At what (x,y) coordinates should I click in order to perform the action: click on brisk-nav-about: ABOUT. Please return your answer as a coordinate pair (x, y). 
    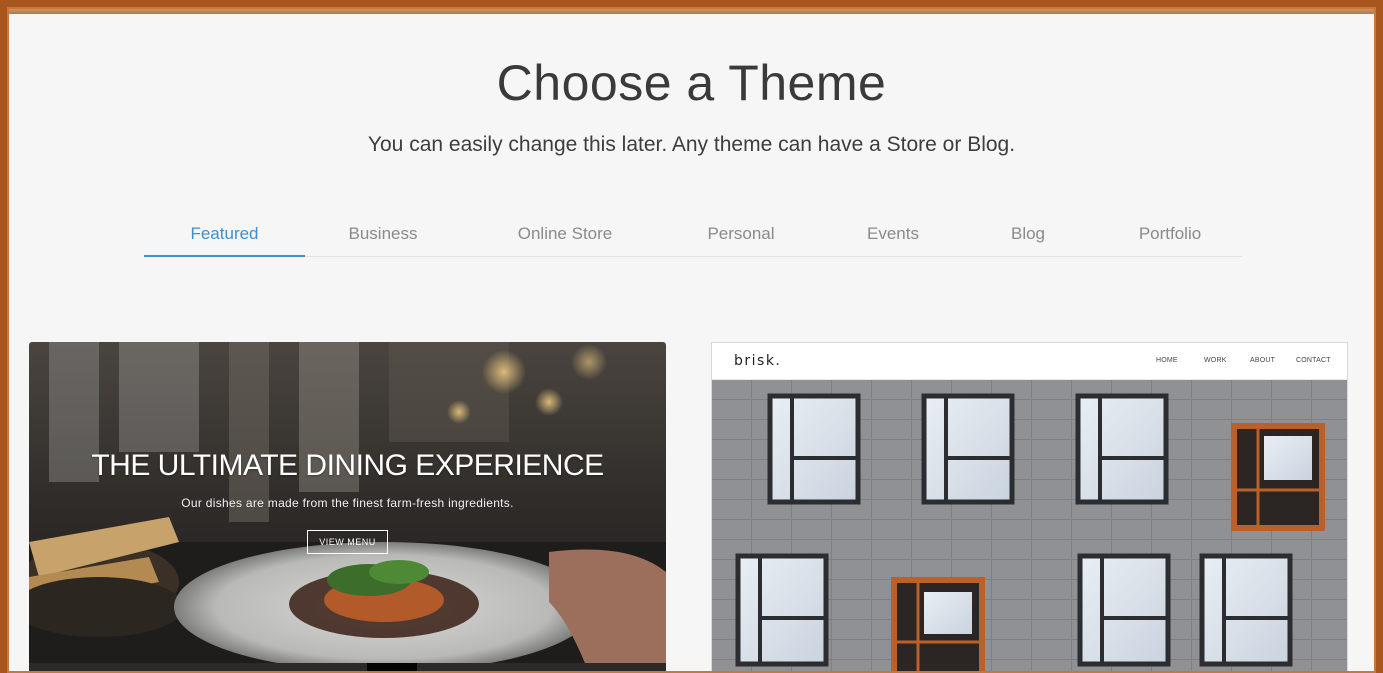
    Looking at the image, I should click on (1262, 360).